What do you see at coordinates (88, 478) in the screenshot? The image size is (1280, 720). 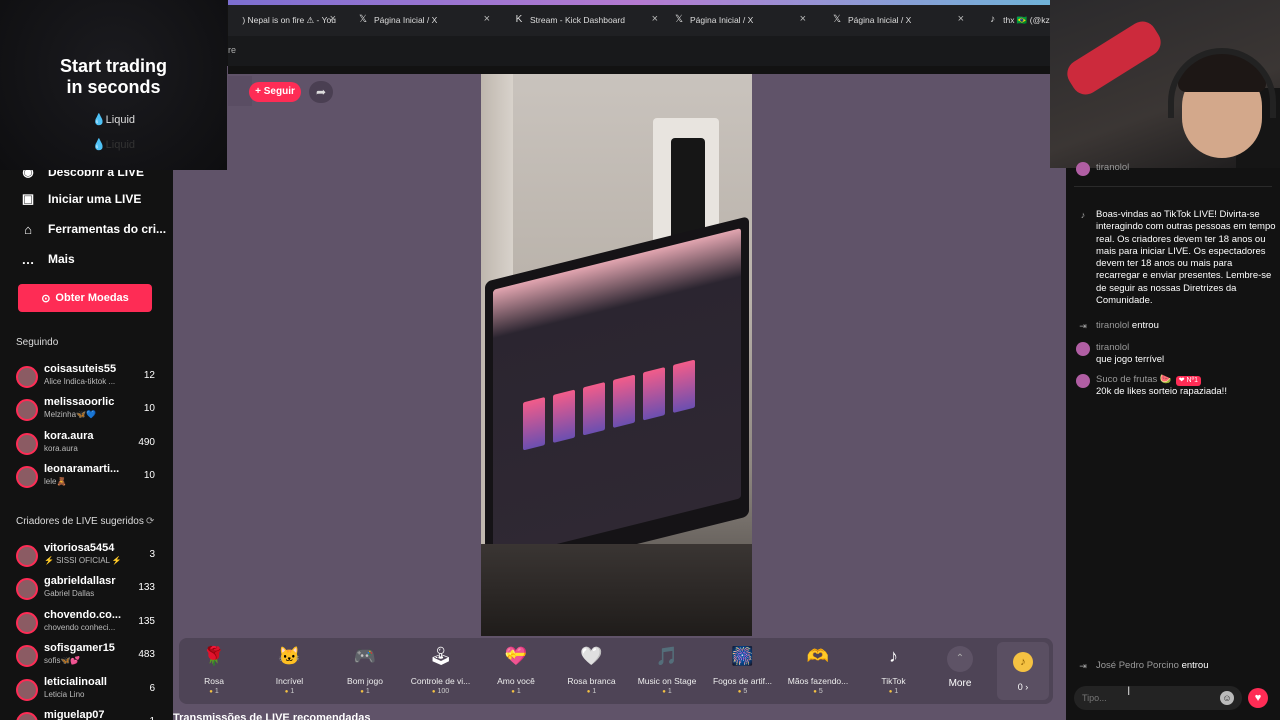 I see `sidebar-user-row: leonaramarti... lele🧸 10` at bounding box center [88, 478].